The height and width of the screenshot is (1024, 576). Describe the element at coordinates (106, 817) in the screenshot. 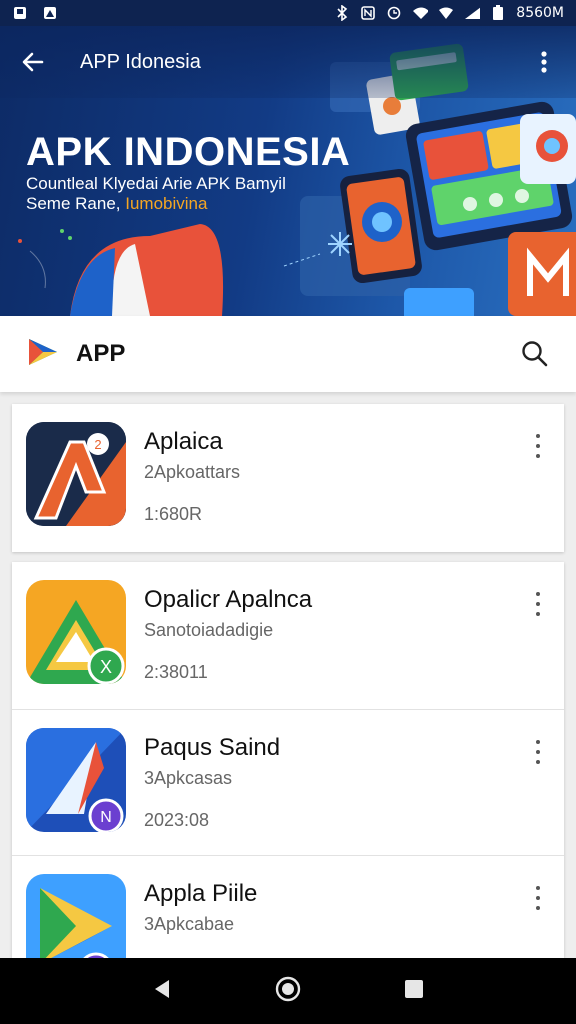

I see `app-badge: N` at that location.